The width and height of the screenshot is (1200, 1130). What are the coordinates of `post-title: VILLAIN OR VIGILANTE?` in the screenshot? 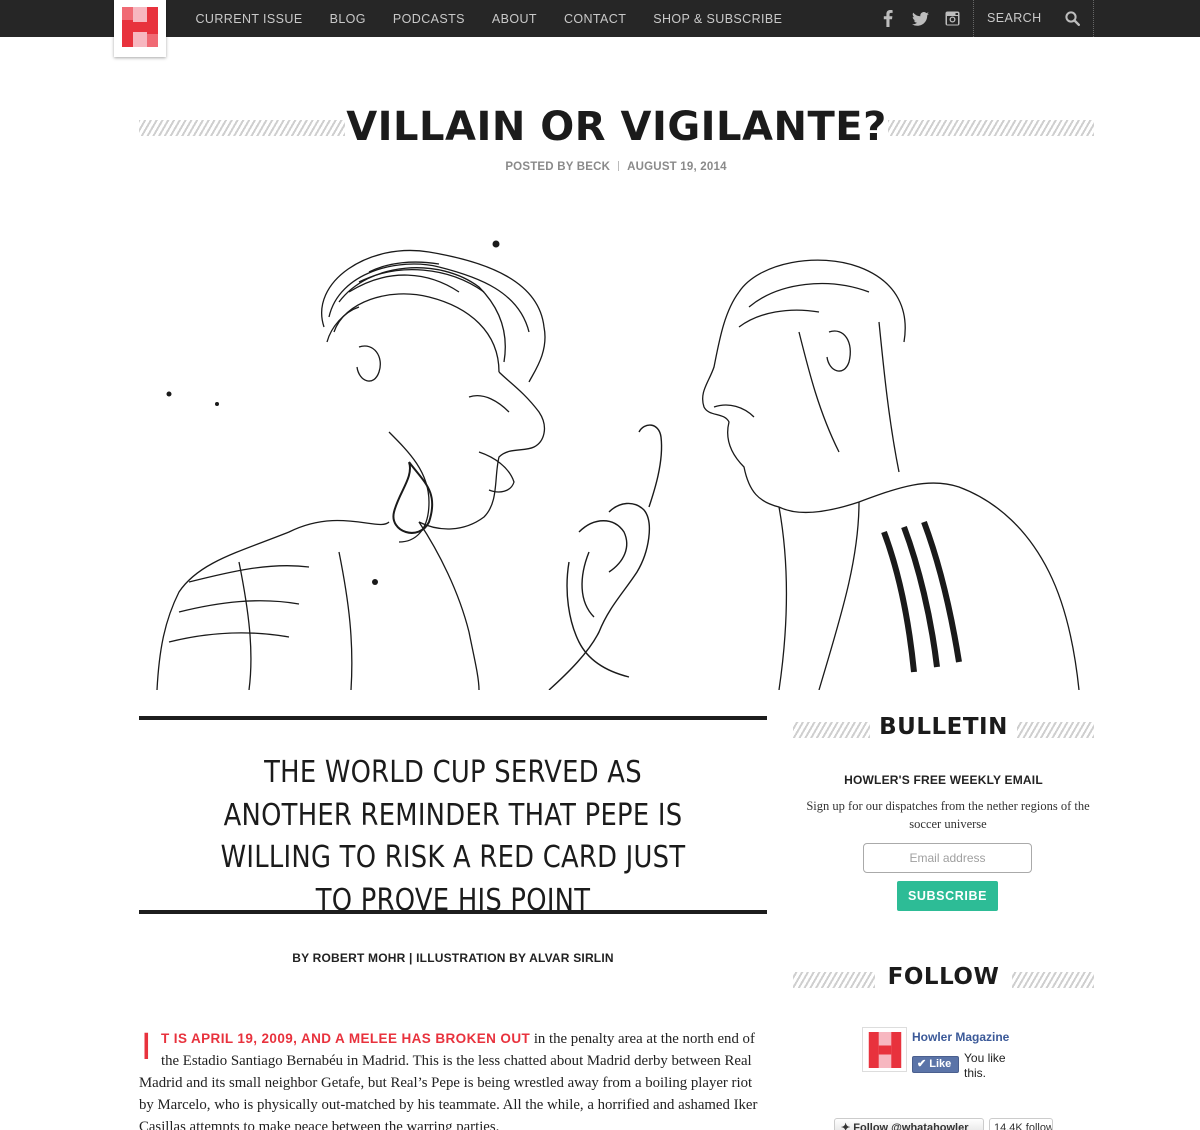 It's located at (616, 127).